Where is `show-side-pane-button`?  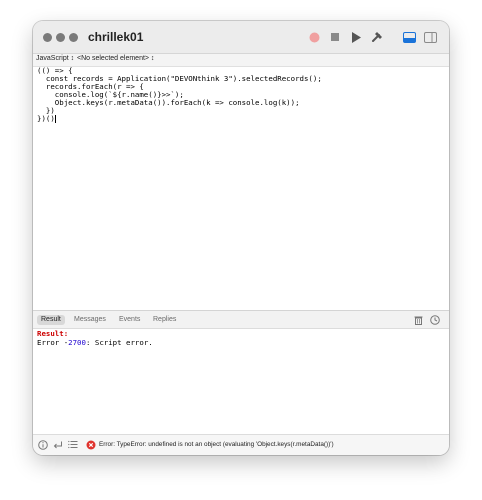
show-side-pane-button is located at coordinates (430, 37).